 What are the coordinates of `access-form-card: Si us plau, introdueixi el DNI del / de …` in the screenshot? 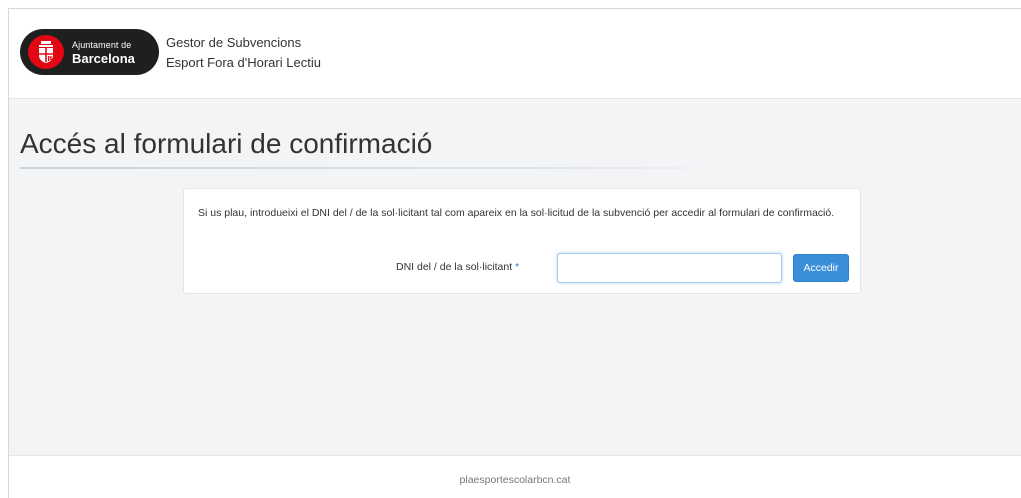 It's located at (522, 241).